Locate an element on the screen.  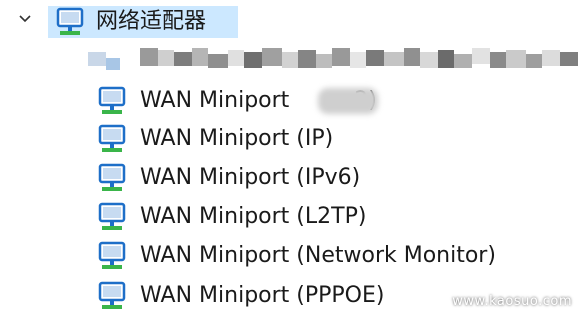
category-label: 网络适配器 is located at coordinates (151, 21).